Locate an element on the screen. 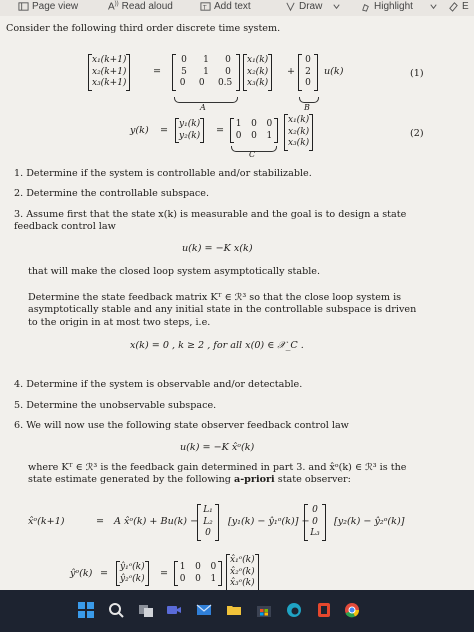 The image size is (474, 632). highlight-label: Highlight is located at coordinates (393, 6).